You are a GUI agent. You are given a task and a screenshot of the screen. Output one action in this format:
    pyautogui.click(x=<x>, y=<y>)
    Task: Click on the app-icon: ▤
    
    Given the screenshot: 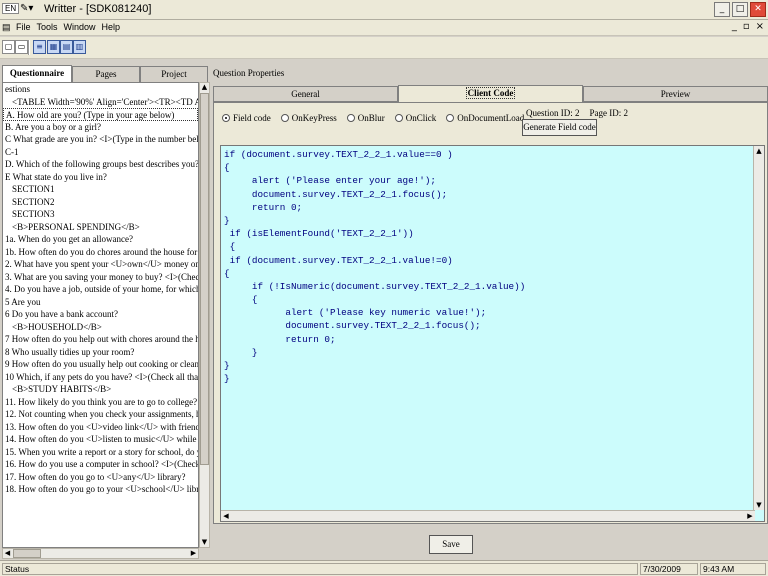 What is the action you would take?
    pyautogui.click(x=7, y=27)
    